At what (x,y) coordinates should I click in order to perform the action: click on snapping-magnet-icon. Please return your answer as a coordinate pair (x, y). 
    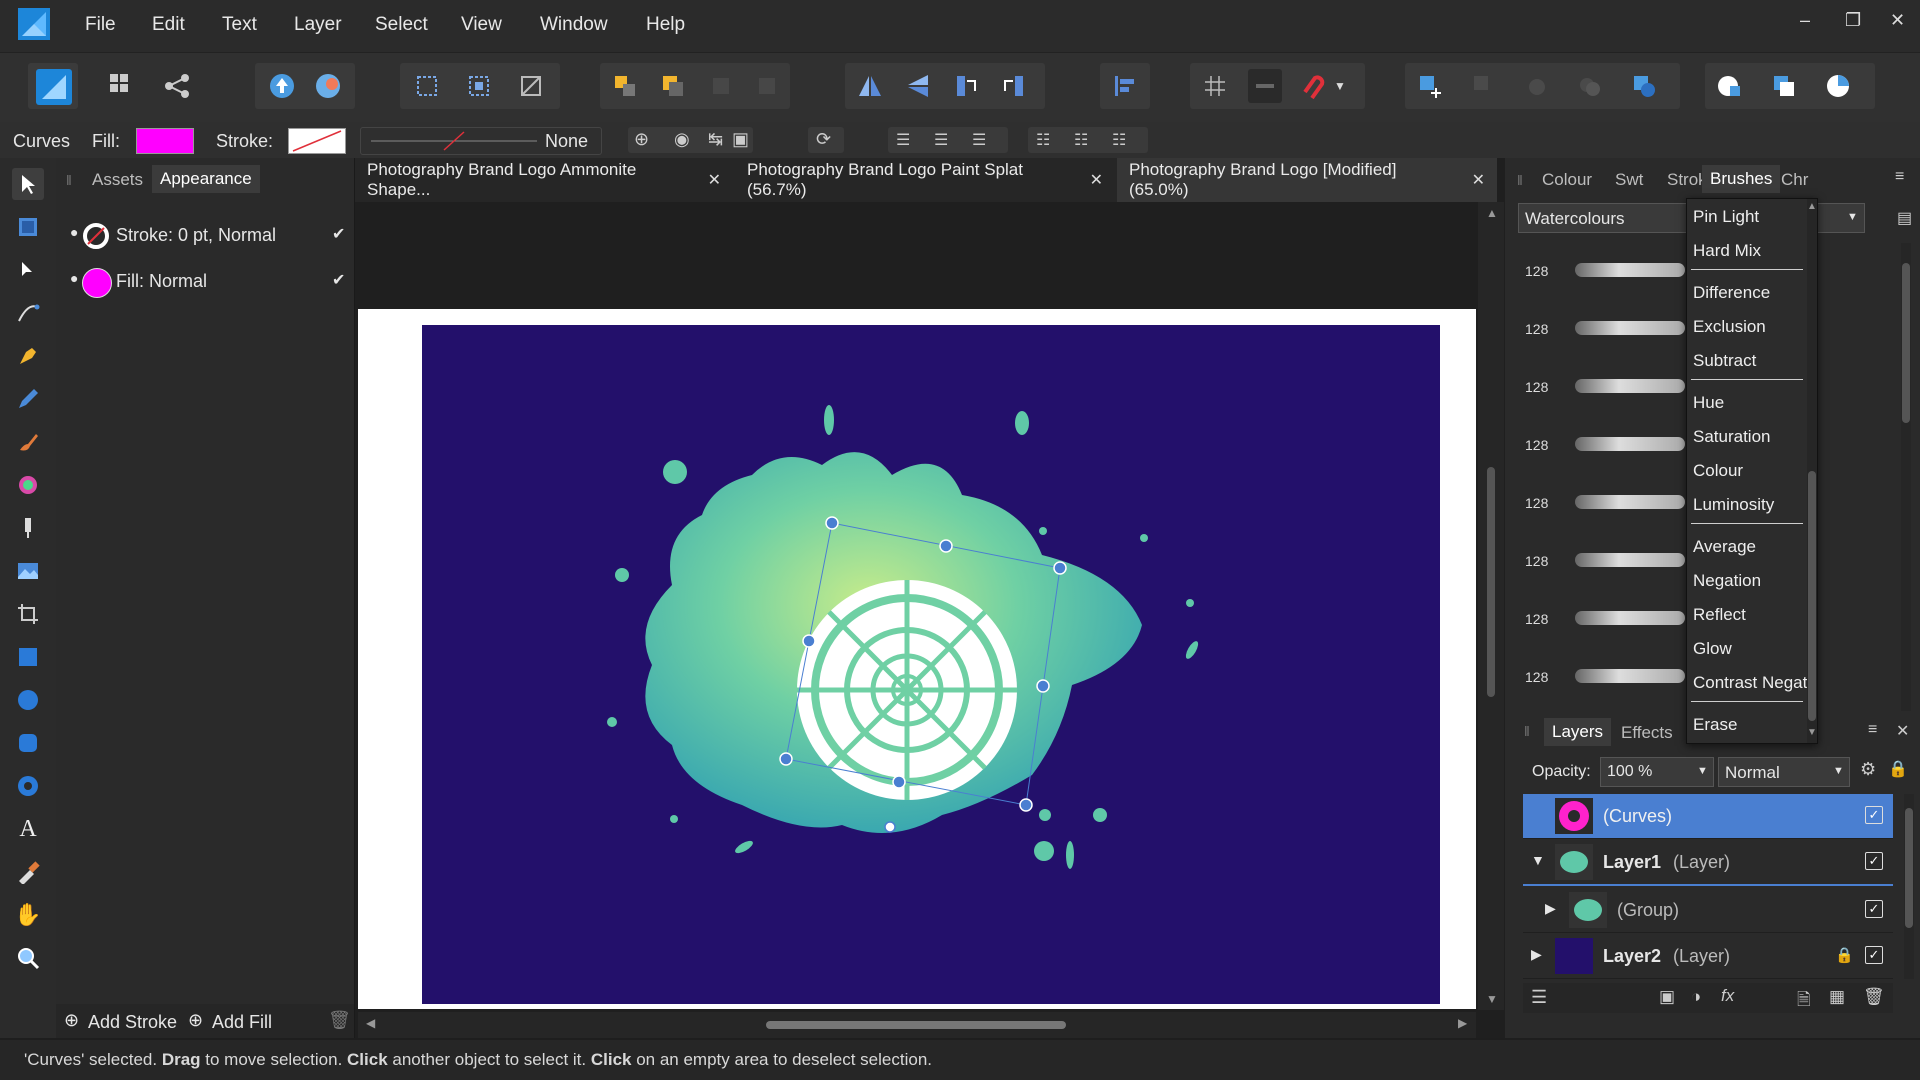
    Looking at the image, I should click on (1313, 86).